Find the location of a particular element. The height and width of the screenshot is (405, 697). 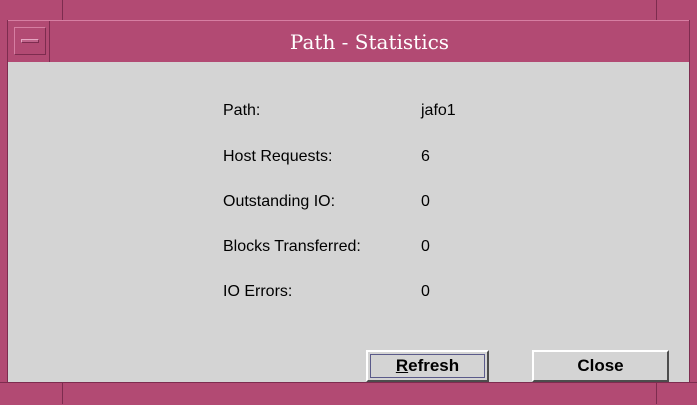

stat-label: Host Requests: is located at coordinates (278, 156).